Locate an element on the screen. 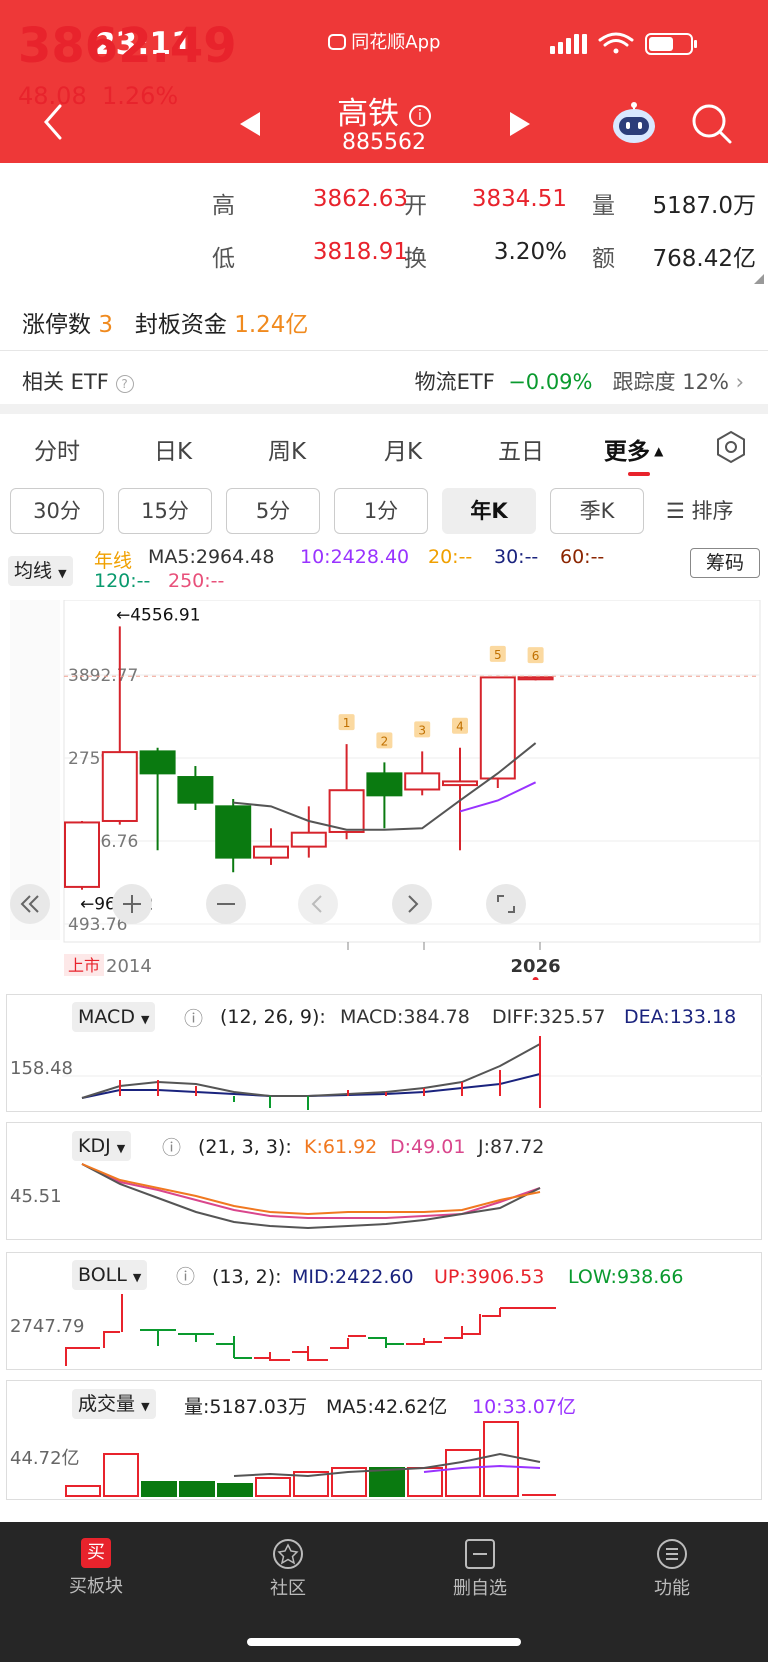 The image size is (768, 1662). volume-ma5: MA5:42.62亿 is located at coordinates (387, 1407).